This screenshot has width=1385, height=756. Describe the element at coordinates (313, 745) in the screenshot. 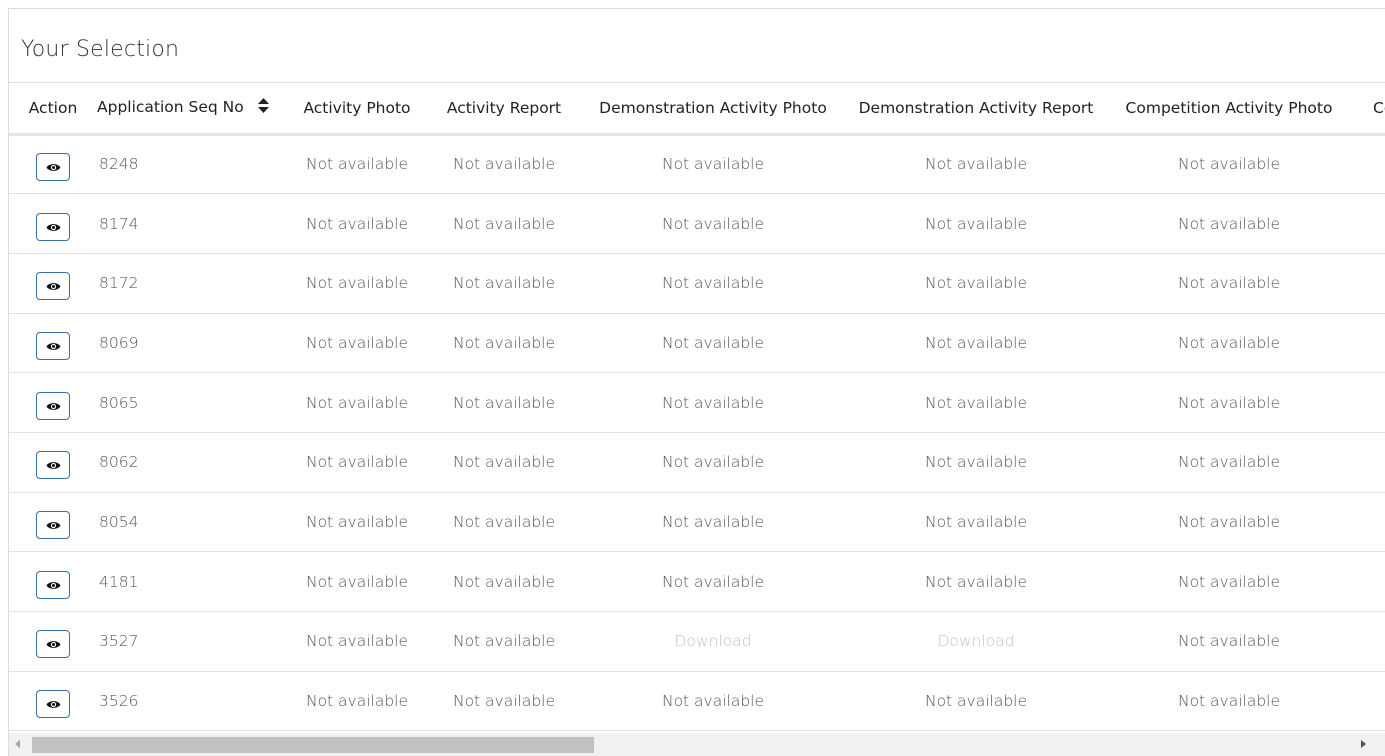

I see `scroll-thumb` at that location.